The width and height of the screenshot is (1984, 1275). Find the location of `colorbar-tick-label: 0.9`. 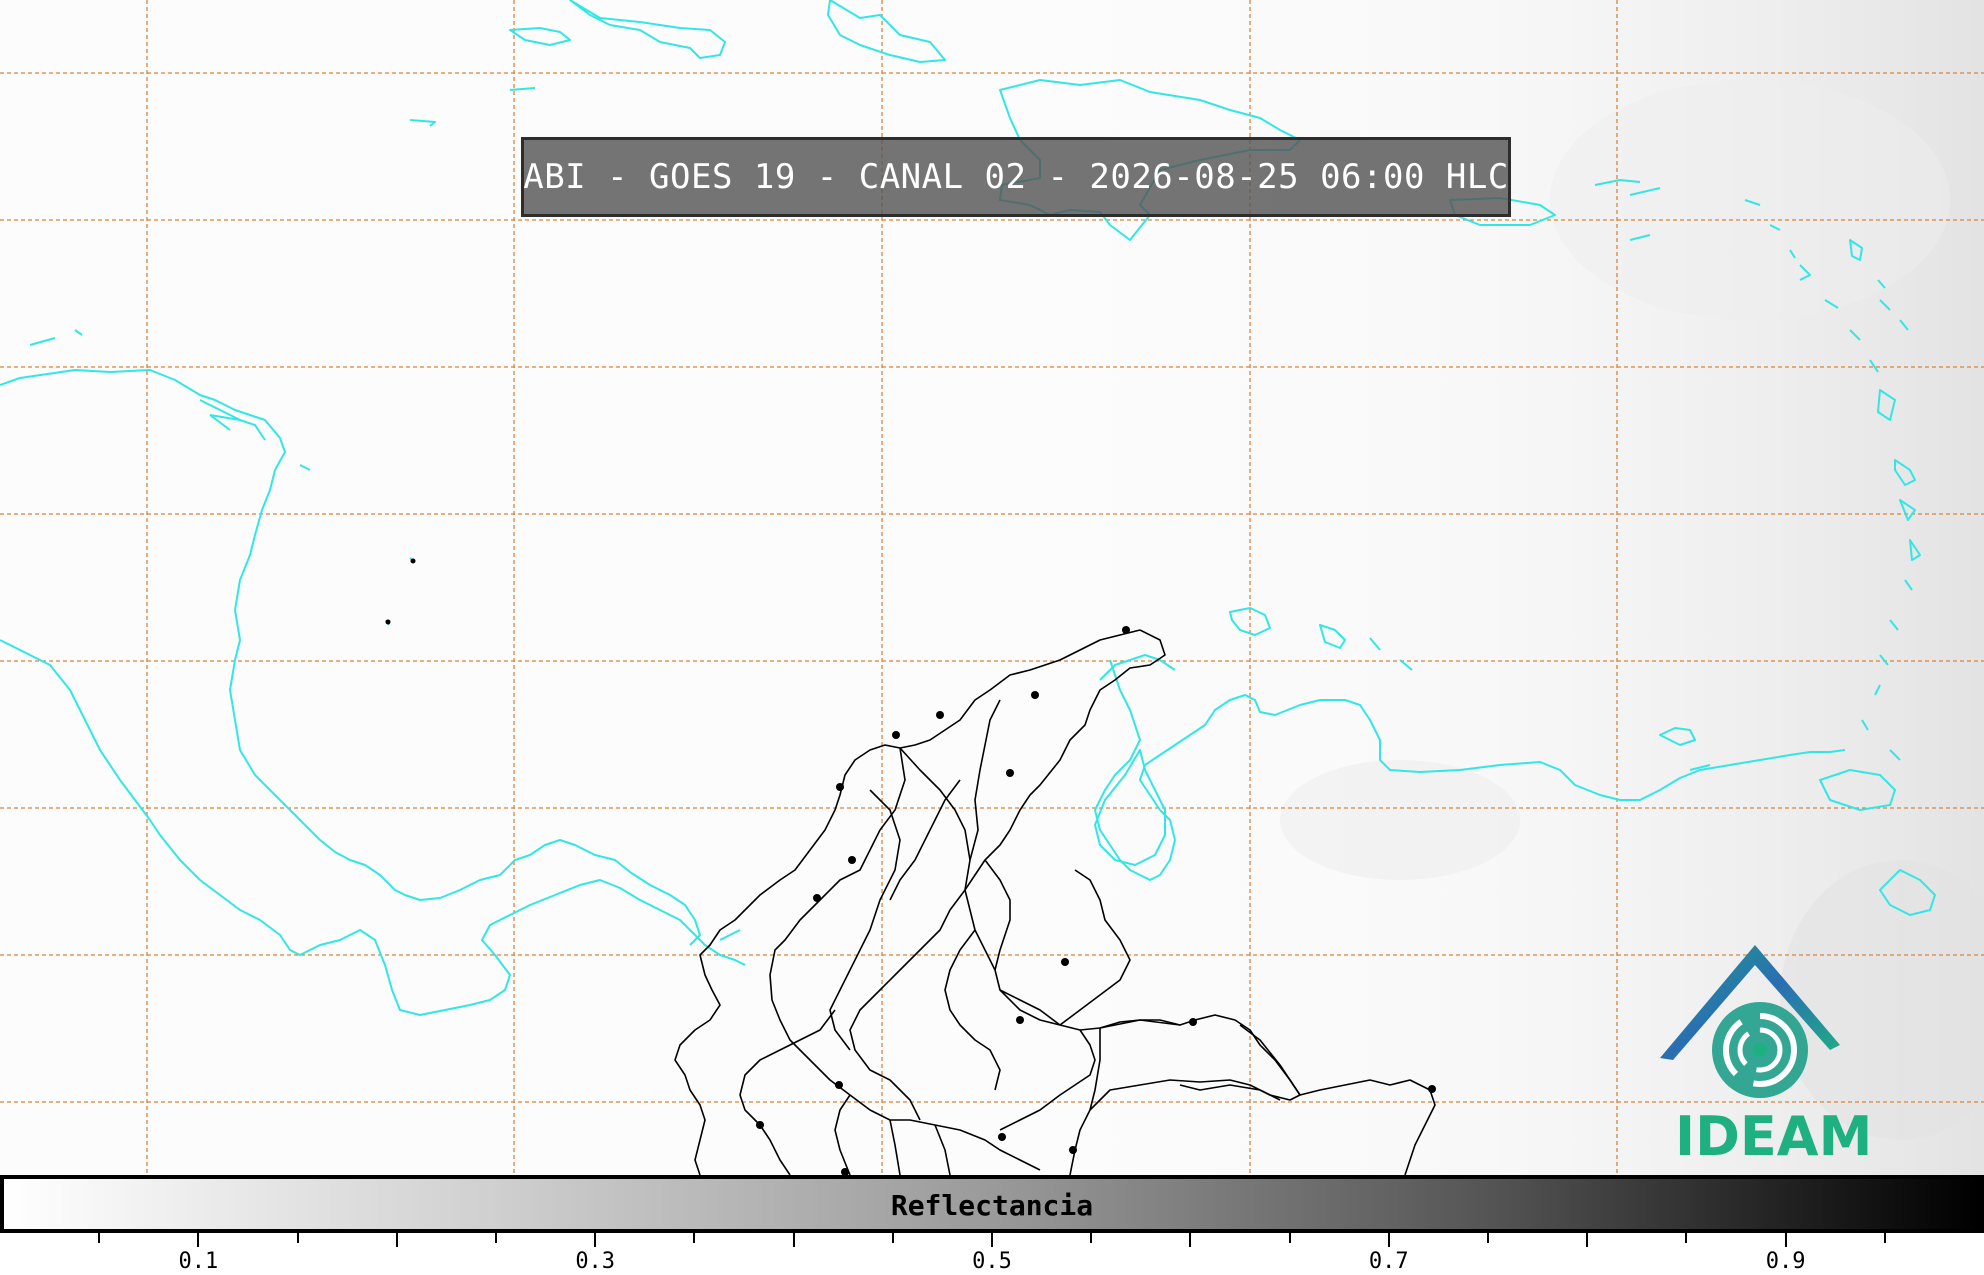

colorbar-tick-label: 0.9 is located at coordinates (1785, 1261).